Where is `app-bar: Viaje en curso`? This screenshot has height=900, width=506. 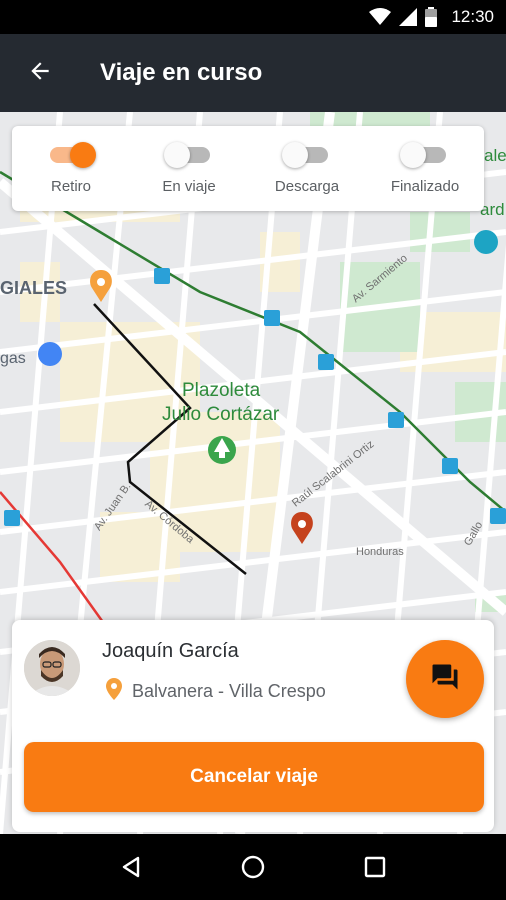
app-bar: Viaje en curso is located at coordinates (253, 73).